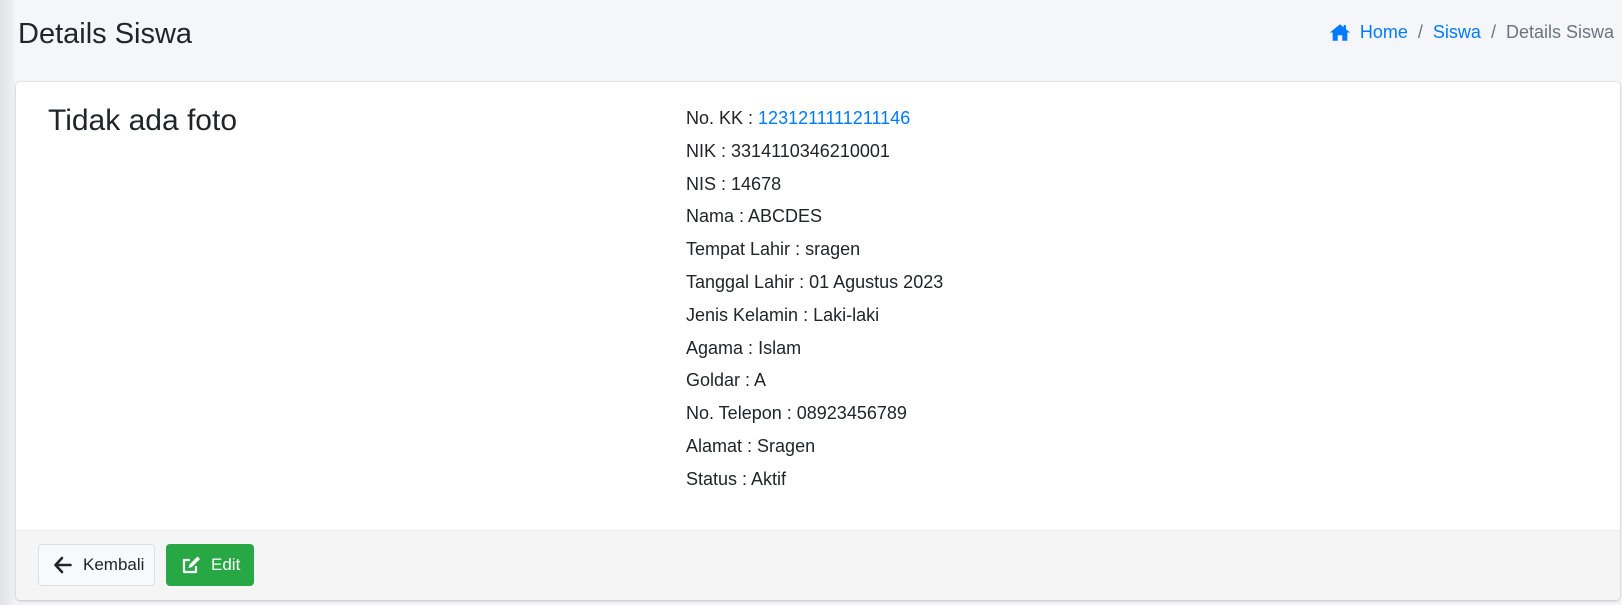 The width and height of the screenshot is (1622, 605). What do you see at coordinates (786, 445) in the screenshot?
I see `detail-value: Sragen` at bounding box center [786, 445].